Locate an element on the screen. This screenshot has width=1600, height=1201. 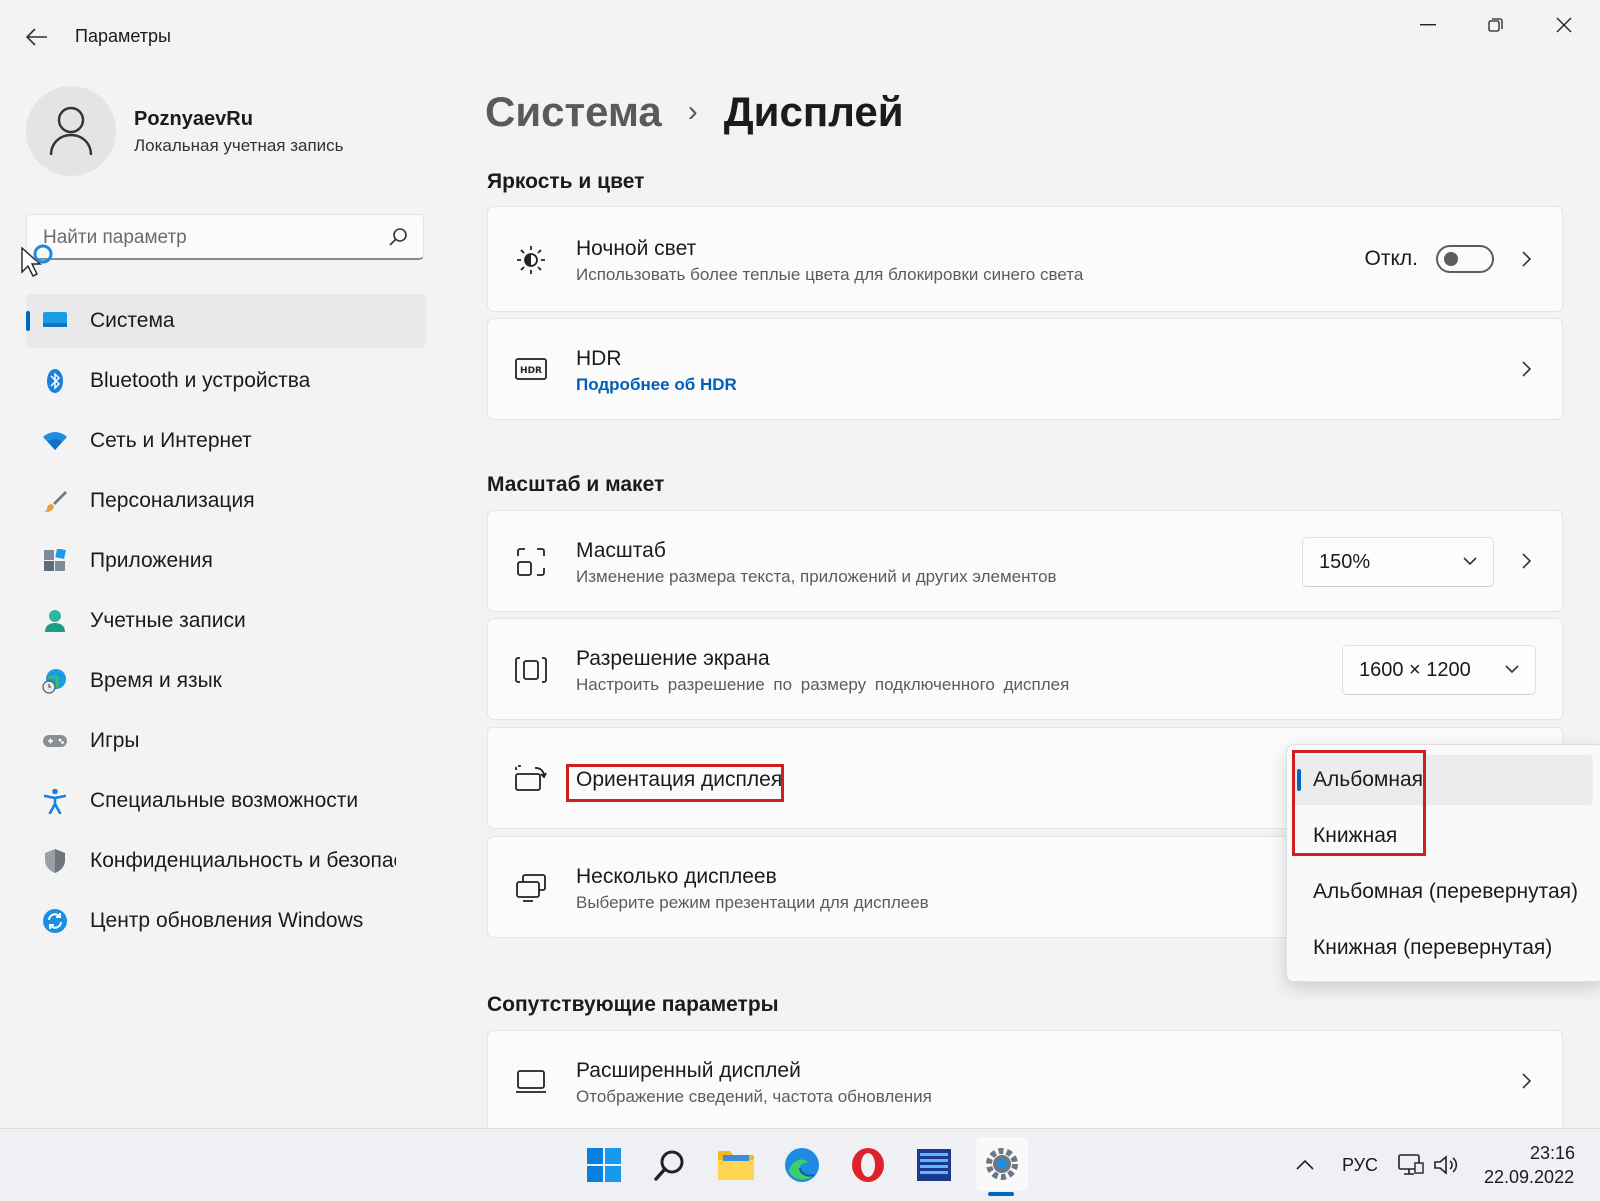
sidebar-item-privacy: Конфиденциальность и безопас is located at coordinates (226, 861).